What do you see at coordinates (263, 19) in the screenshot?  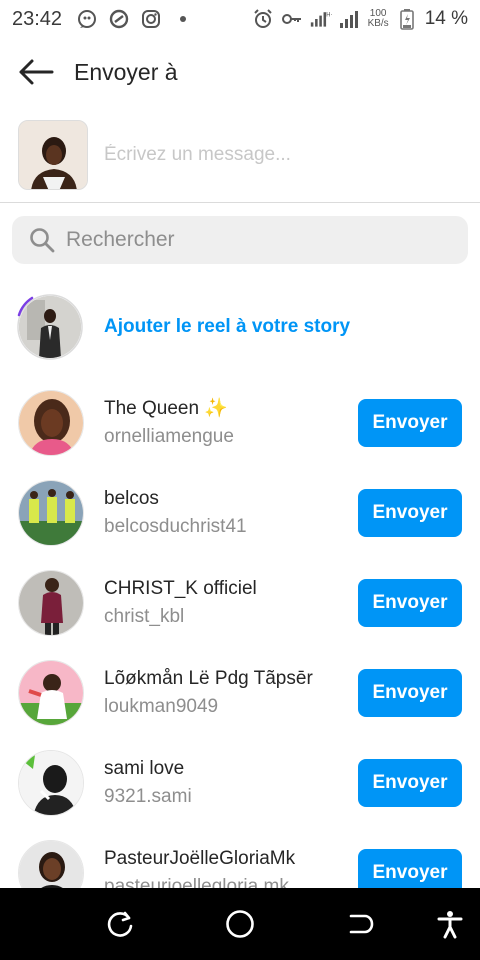 I see `alarm-icon` at bounding box center [263, 19].